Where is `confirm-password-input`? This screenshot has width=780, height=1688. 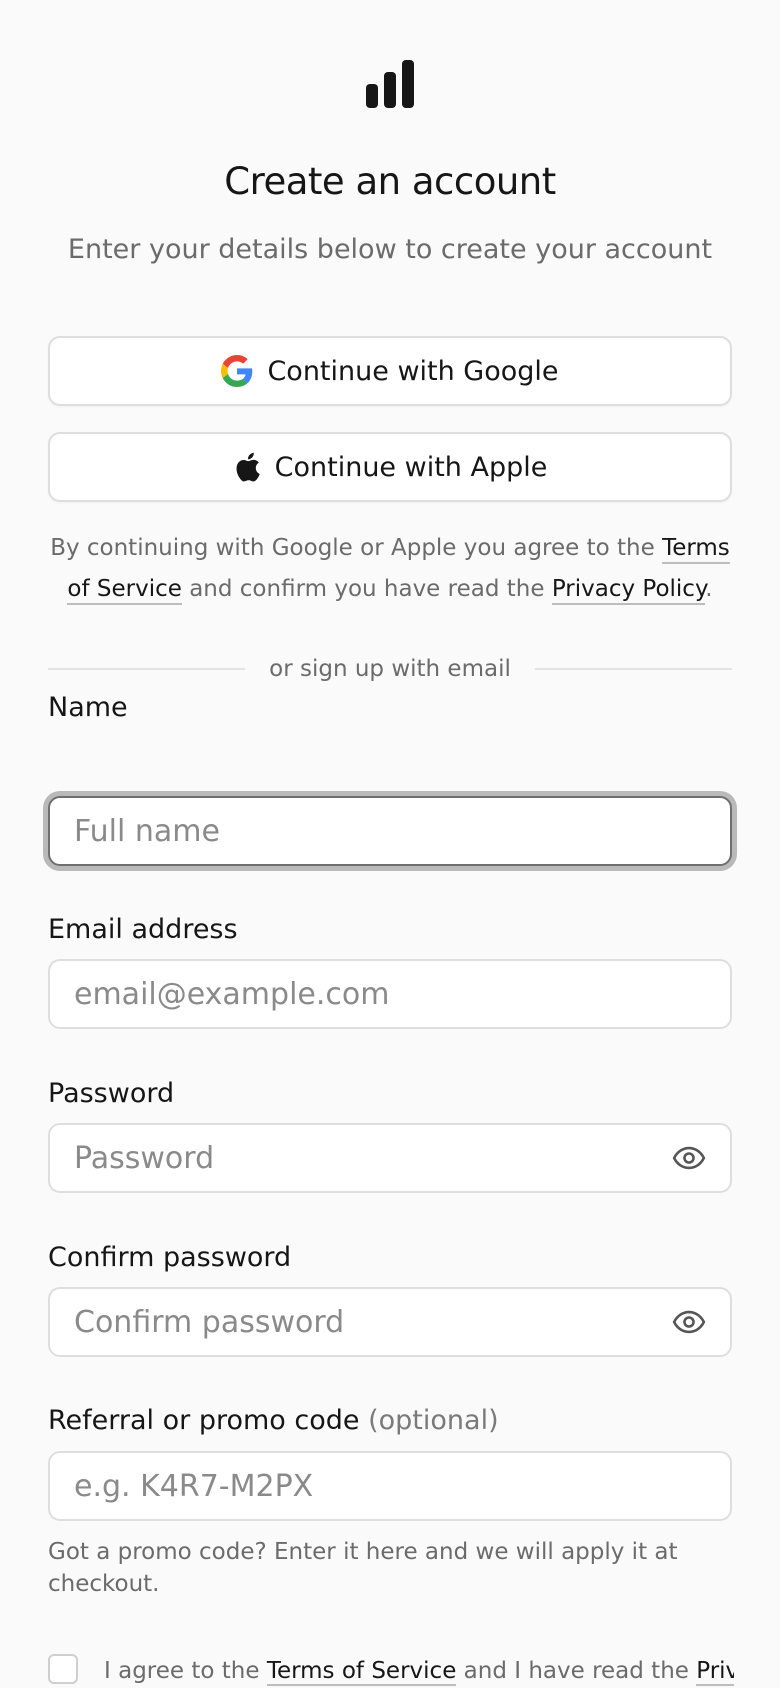
confirm-password-input is located at coordinates (390, 1322).